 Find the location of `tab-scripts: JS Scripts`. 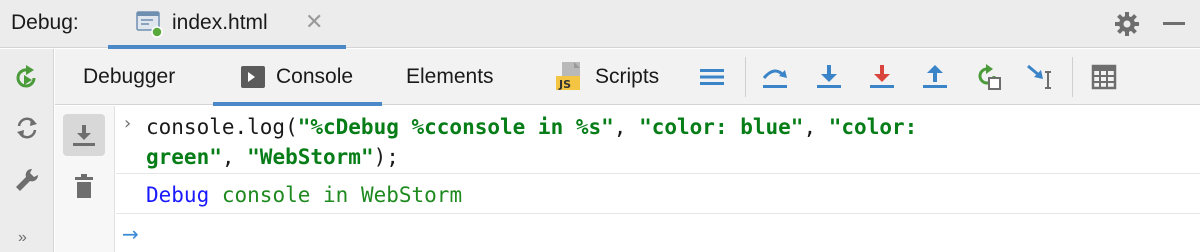

tab-scripts: JS Scripts is located at coordinates (615, 77).